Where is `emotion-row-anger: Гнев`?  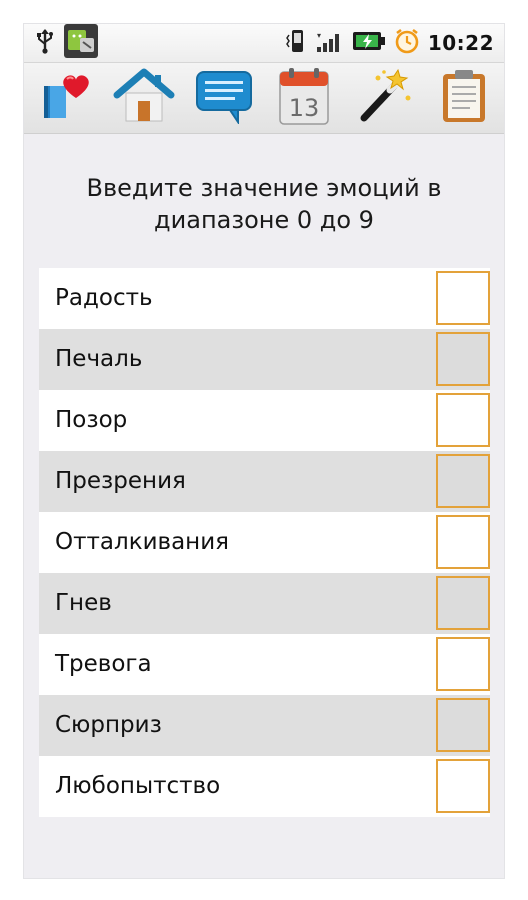
emotion-row-anger: Гнев is located at coordinates (264, 603).